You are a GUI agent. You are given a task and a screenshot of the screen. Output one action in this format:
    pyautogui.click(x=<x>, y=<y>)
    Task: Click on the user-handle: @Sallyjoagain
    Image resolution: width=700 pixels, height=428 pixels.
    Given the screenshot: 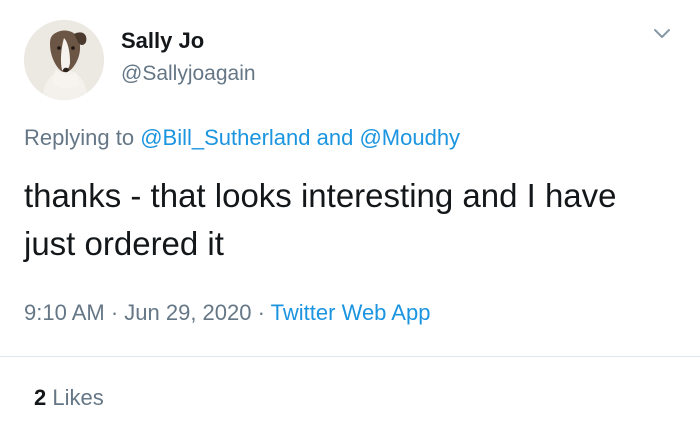 What is the action you would take?
    pyautogui.click(x=188, y=74)
    